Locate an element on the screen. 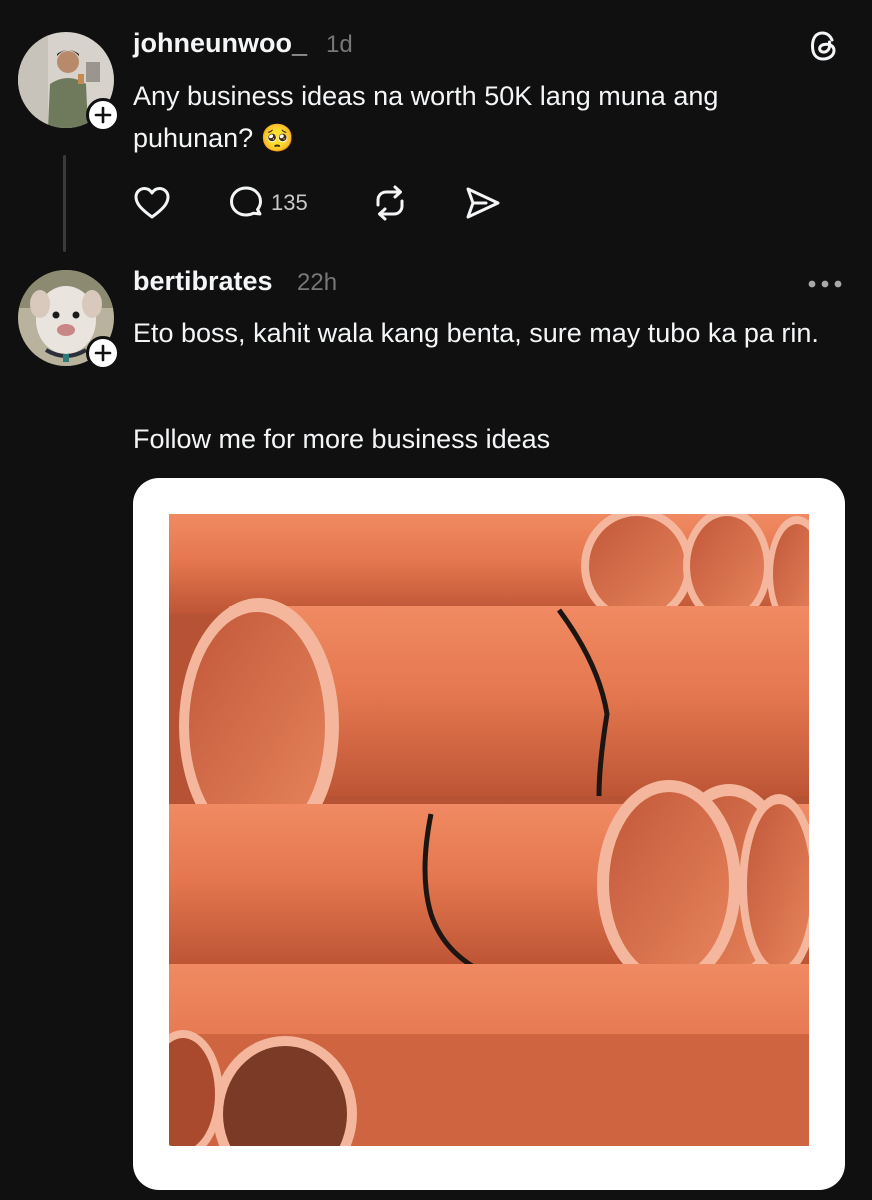 Image resolution: width=872 pixels, height=1200 pixels. reply-button: 135 is located at coordinates (267, 203).